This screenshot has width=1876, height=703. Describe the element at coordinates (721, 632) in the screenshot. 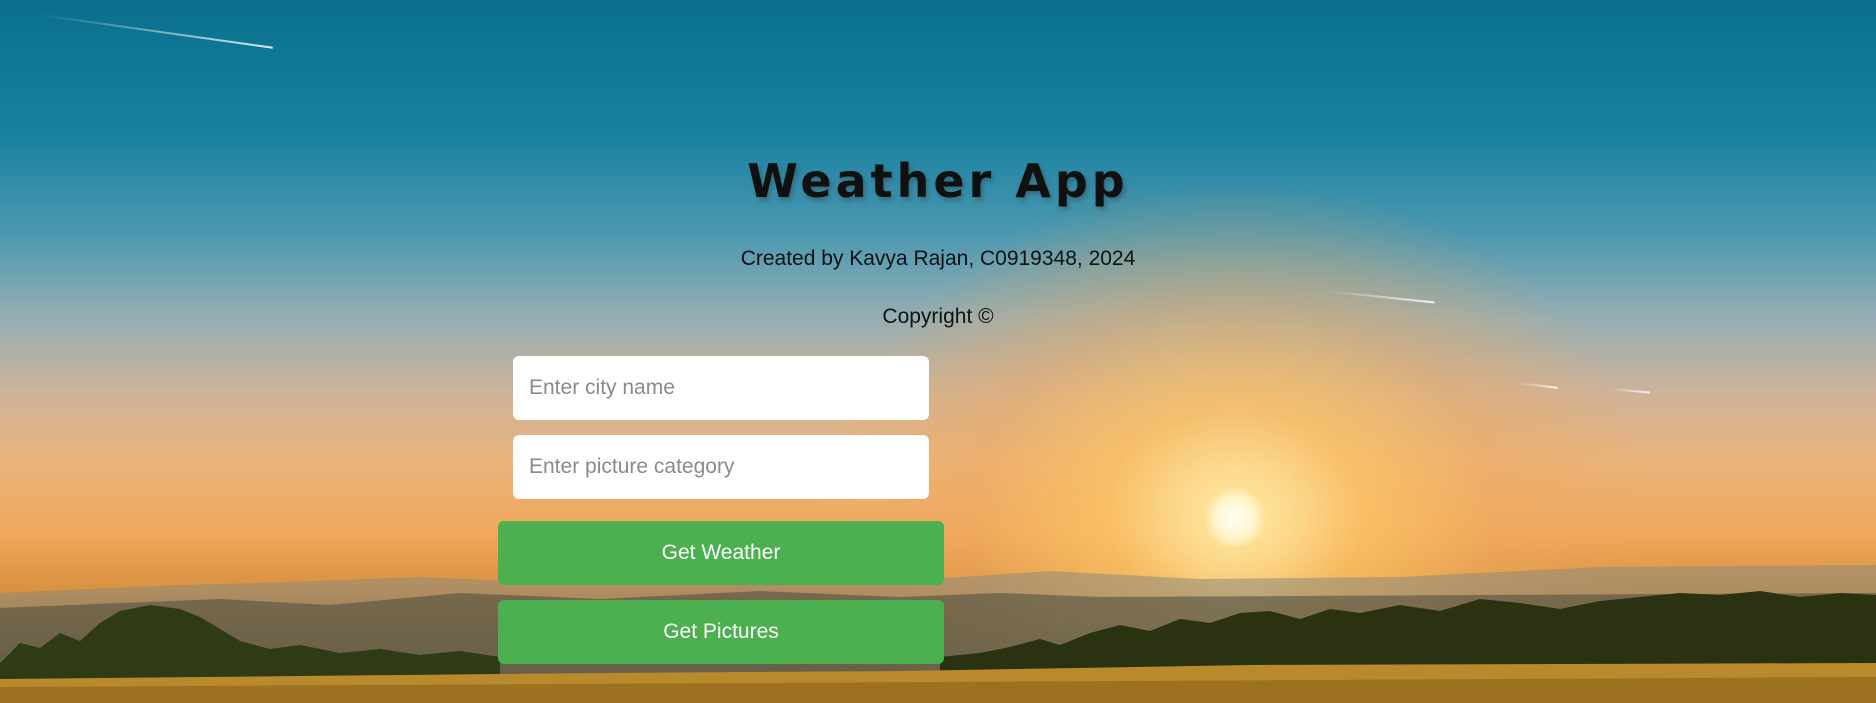

I see `get-pictures-button: Get Pictures` at that location.